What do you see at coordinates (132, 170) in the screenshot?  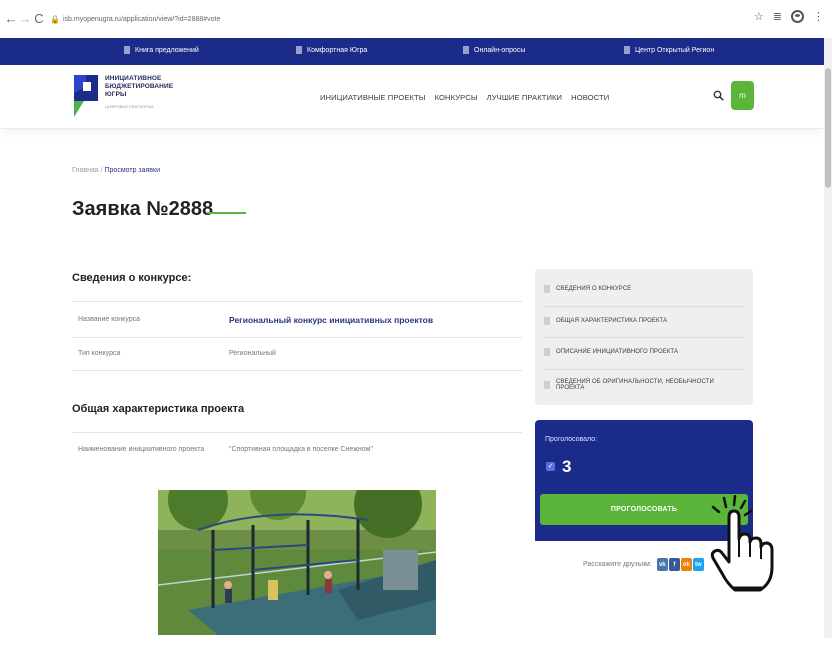 I see `breadcrumb-current: Просмотр заявки` at bounding box center [132, 170].